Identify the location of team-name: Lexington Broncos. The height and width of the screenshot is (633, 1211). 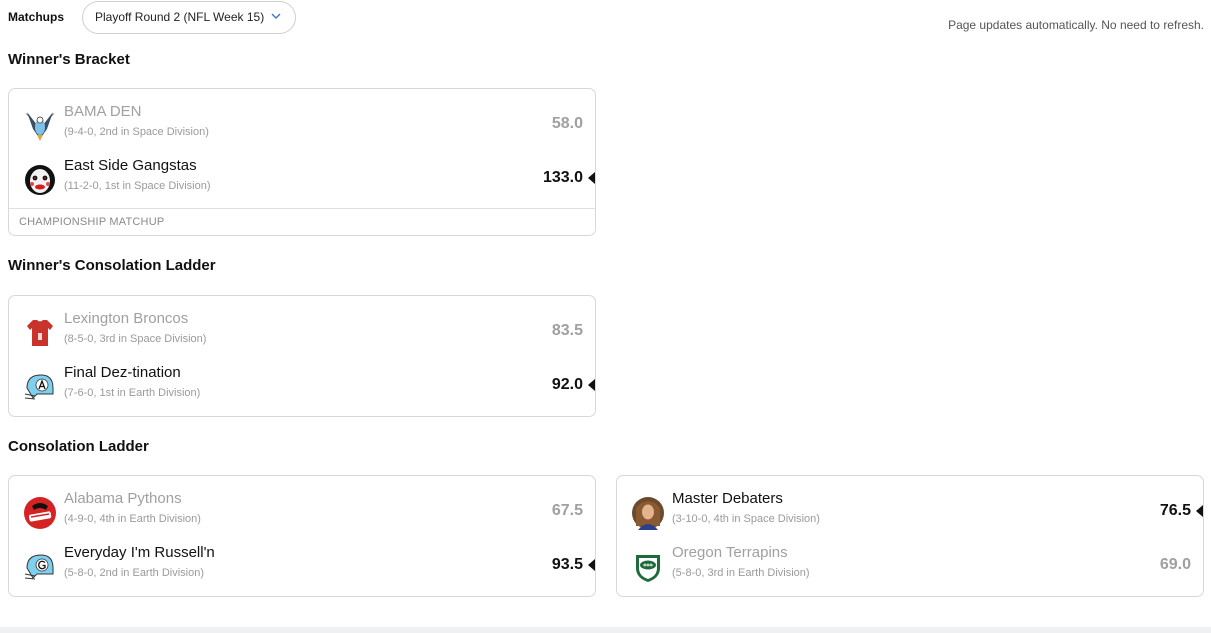
(126, 318).